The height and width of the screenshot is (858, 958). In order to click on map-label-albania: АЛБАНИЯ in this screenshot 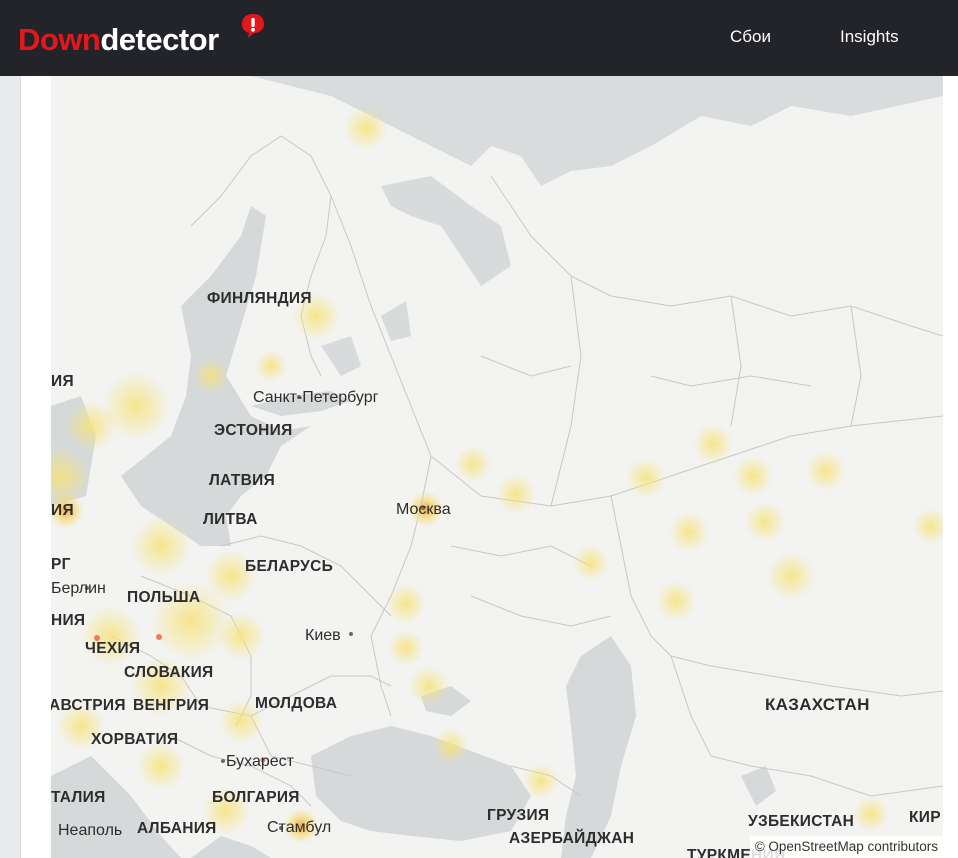, I will do `click(177, 828)`.